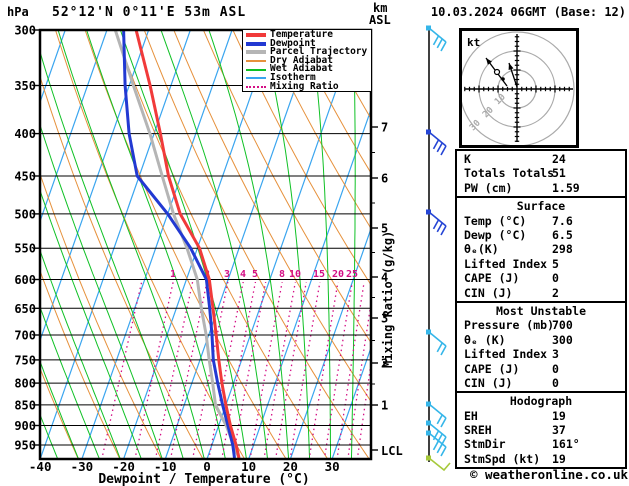 The height and width of the screenshot is (486, 629). What do you see at coordinates (384, 406) in the screenshot?
I see `km-tick-label: 1` at bounding box center [384, 406].